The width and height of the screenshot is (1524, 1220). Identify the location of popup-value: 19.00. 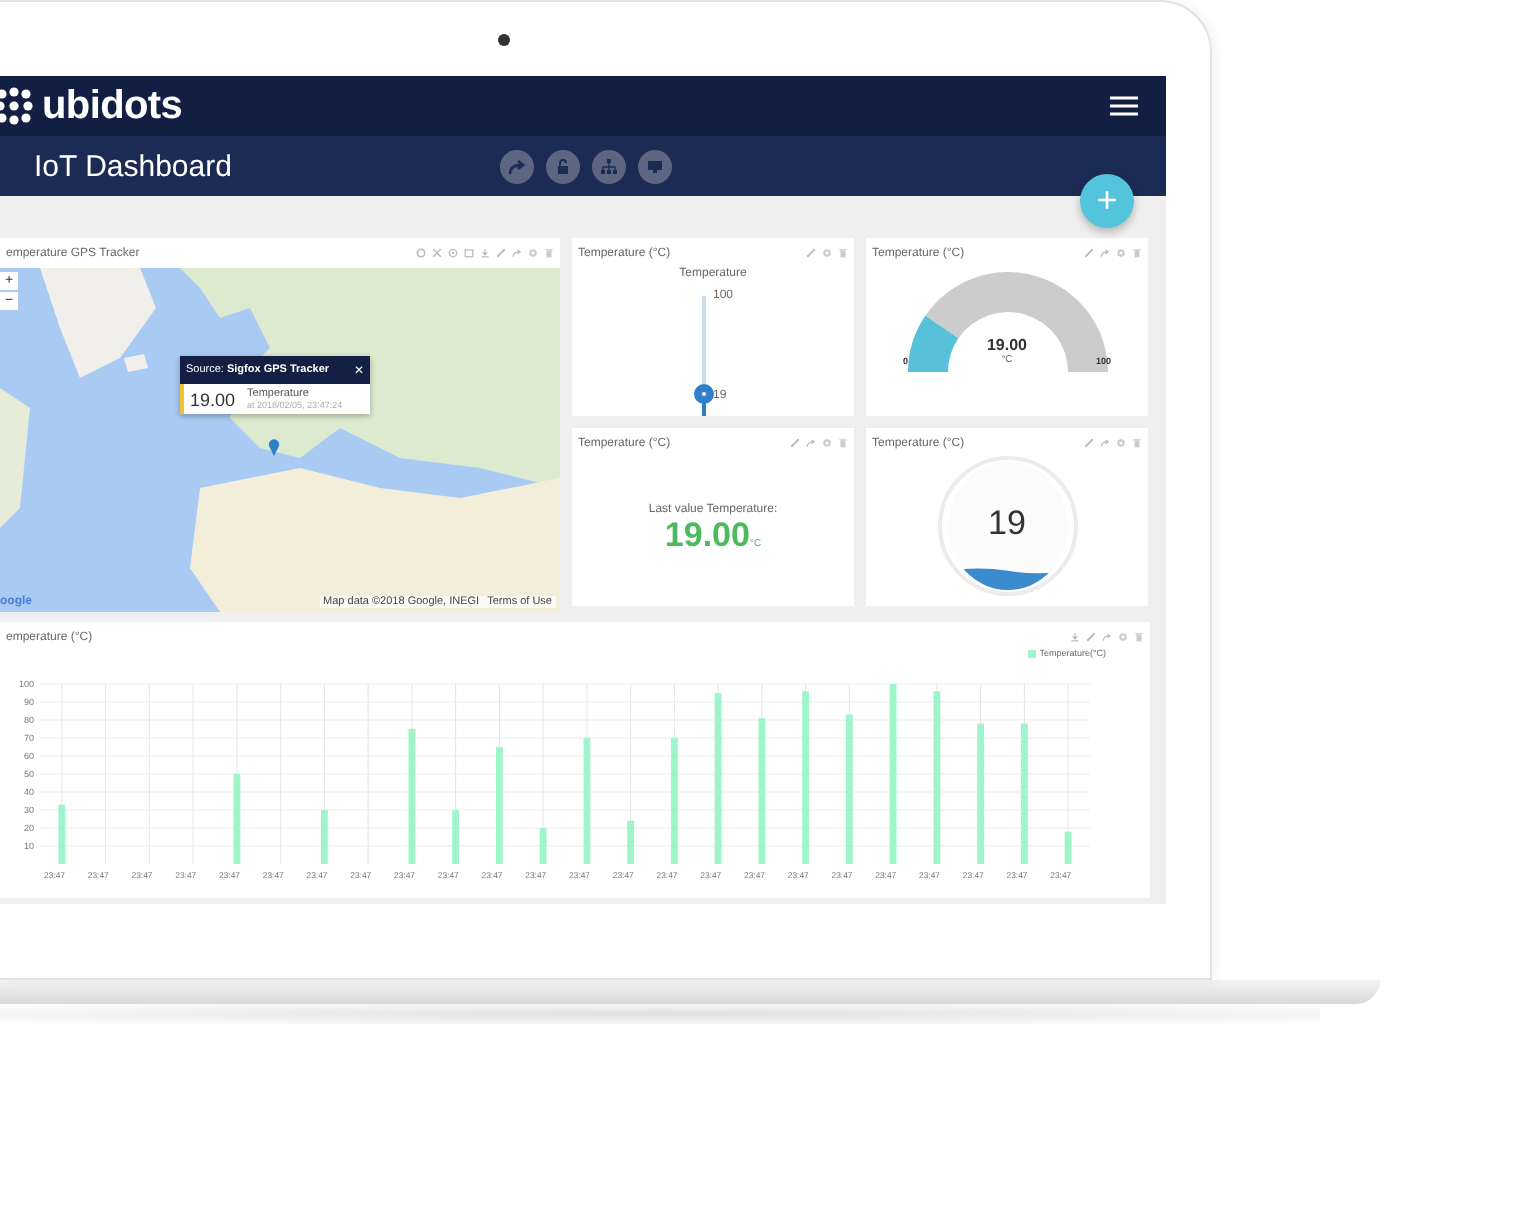
(213, 399).